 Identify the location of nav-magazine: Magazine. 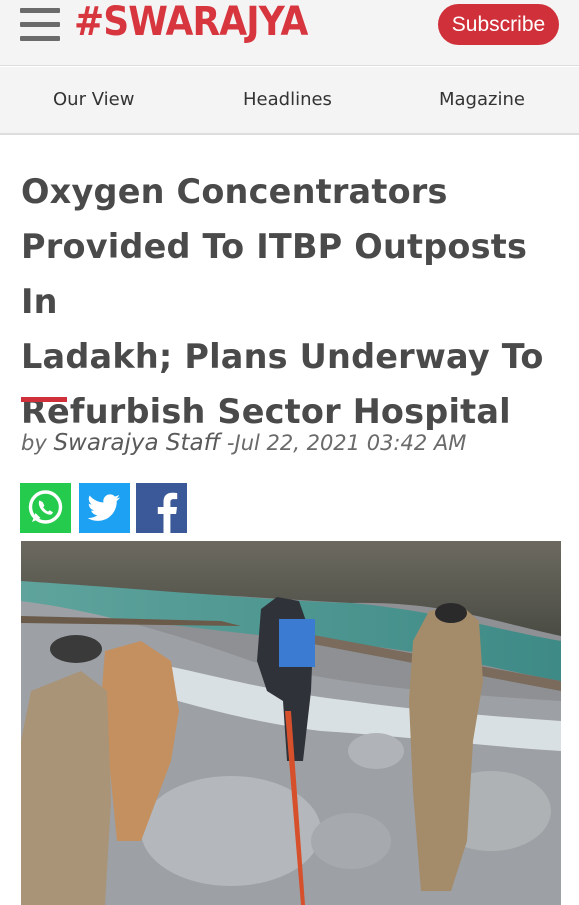
(482, 99).